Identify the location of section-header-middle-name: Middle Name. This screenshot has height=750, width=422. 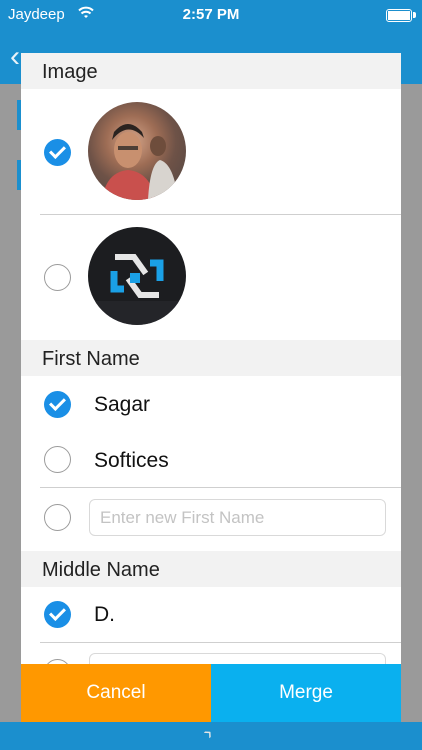
(211, 569).